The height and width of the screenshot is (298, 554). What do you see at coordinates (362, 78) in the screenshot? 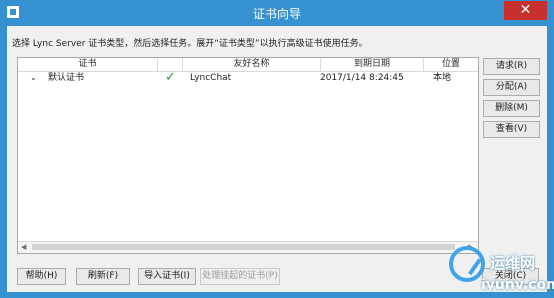
I see `expiry-date: 2017/1/14 8:24:45` at bounding box center [362, 78].